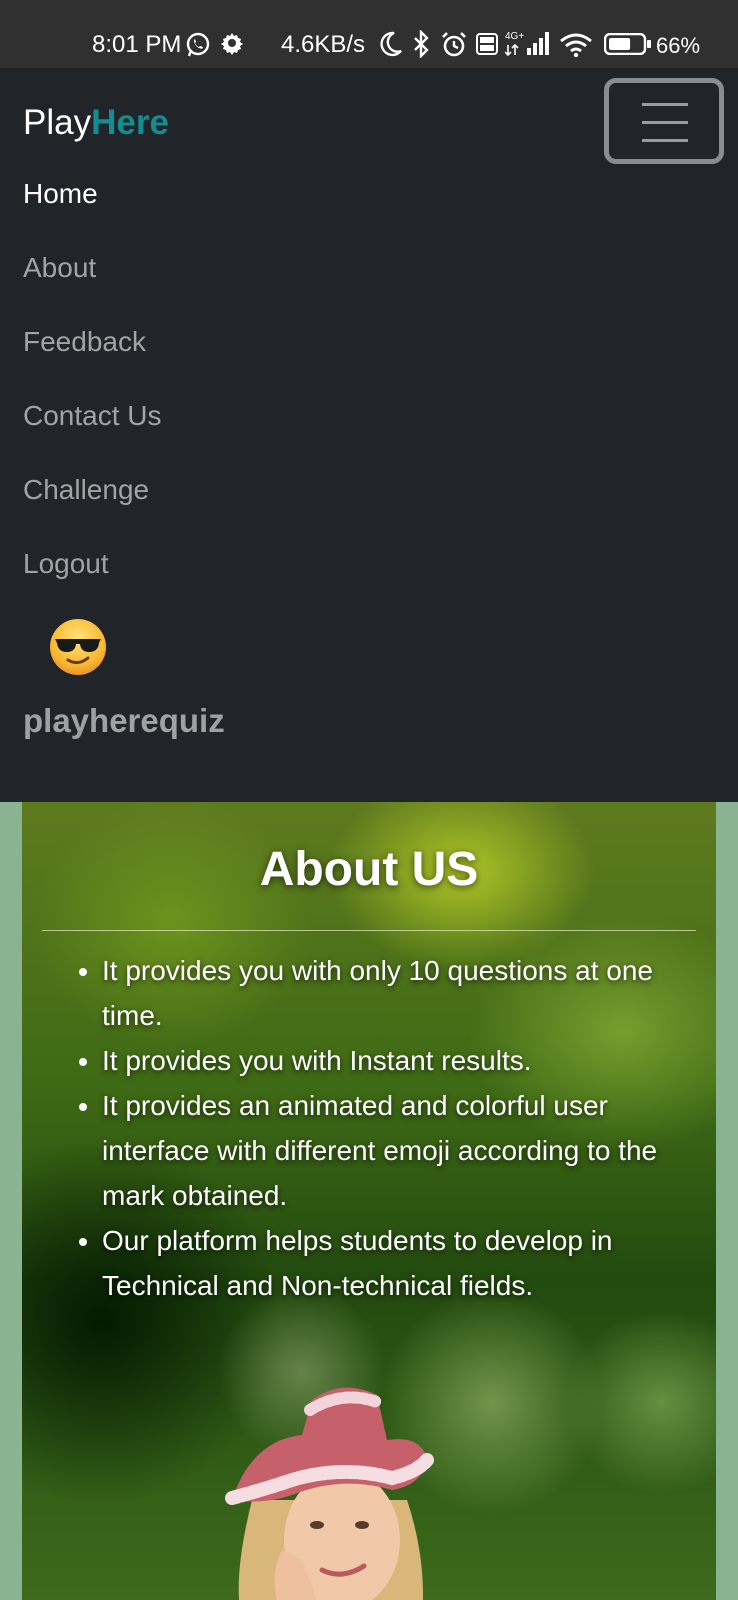  Describe the element at coordinates (329, 1493) in the screenshot. I see `girl-in-pink-hat-image` at that location.